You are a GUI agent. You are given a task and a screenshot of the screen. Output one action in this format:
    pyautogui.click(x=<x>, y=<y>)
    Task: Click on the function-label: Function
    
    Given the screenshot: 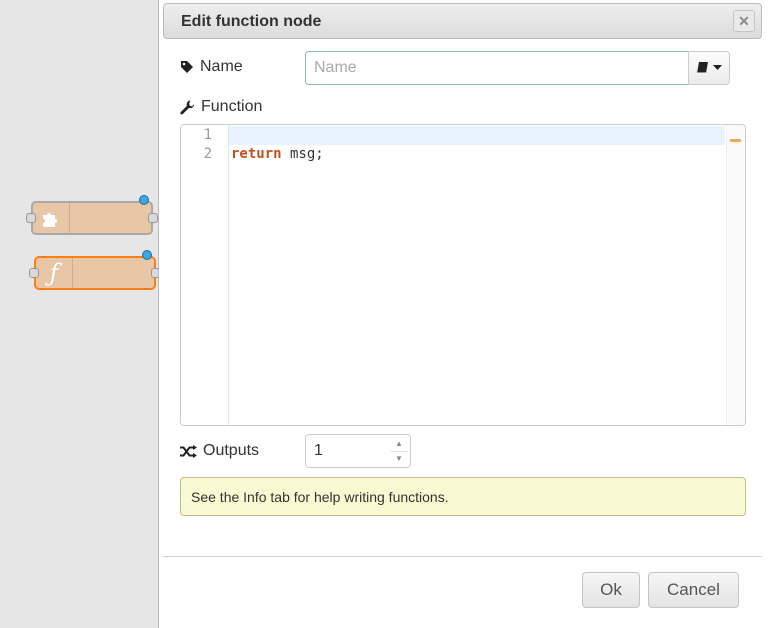 What is the action you would take?
    pyautogui.click(x=232, y=106)
    